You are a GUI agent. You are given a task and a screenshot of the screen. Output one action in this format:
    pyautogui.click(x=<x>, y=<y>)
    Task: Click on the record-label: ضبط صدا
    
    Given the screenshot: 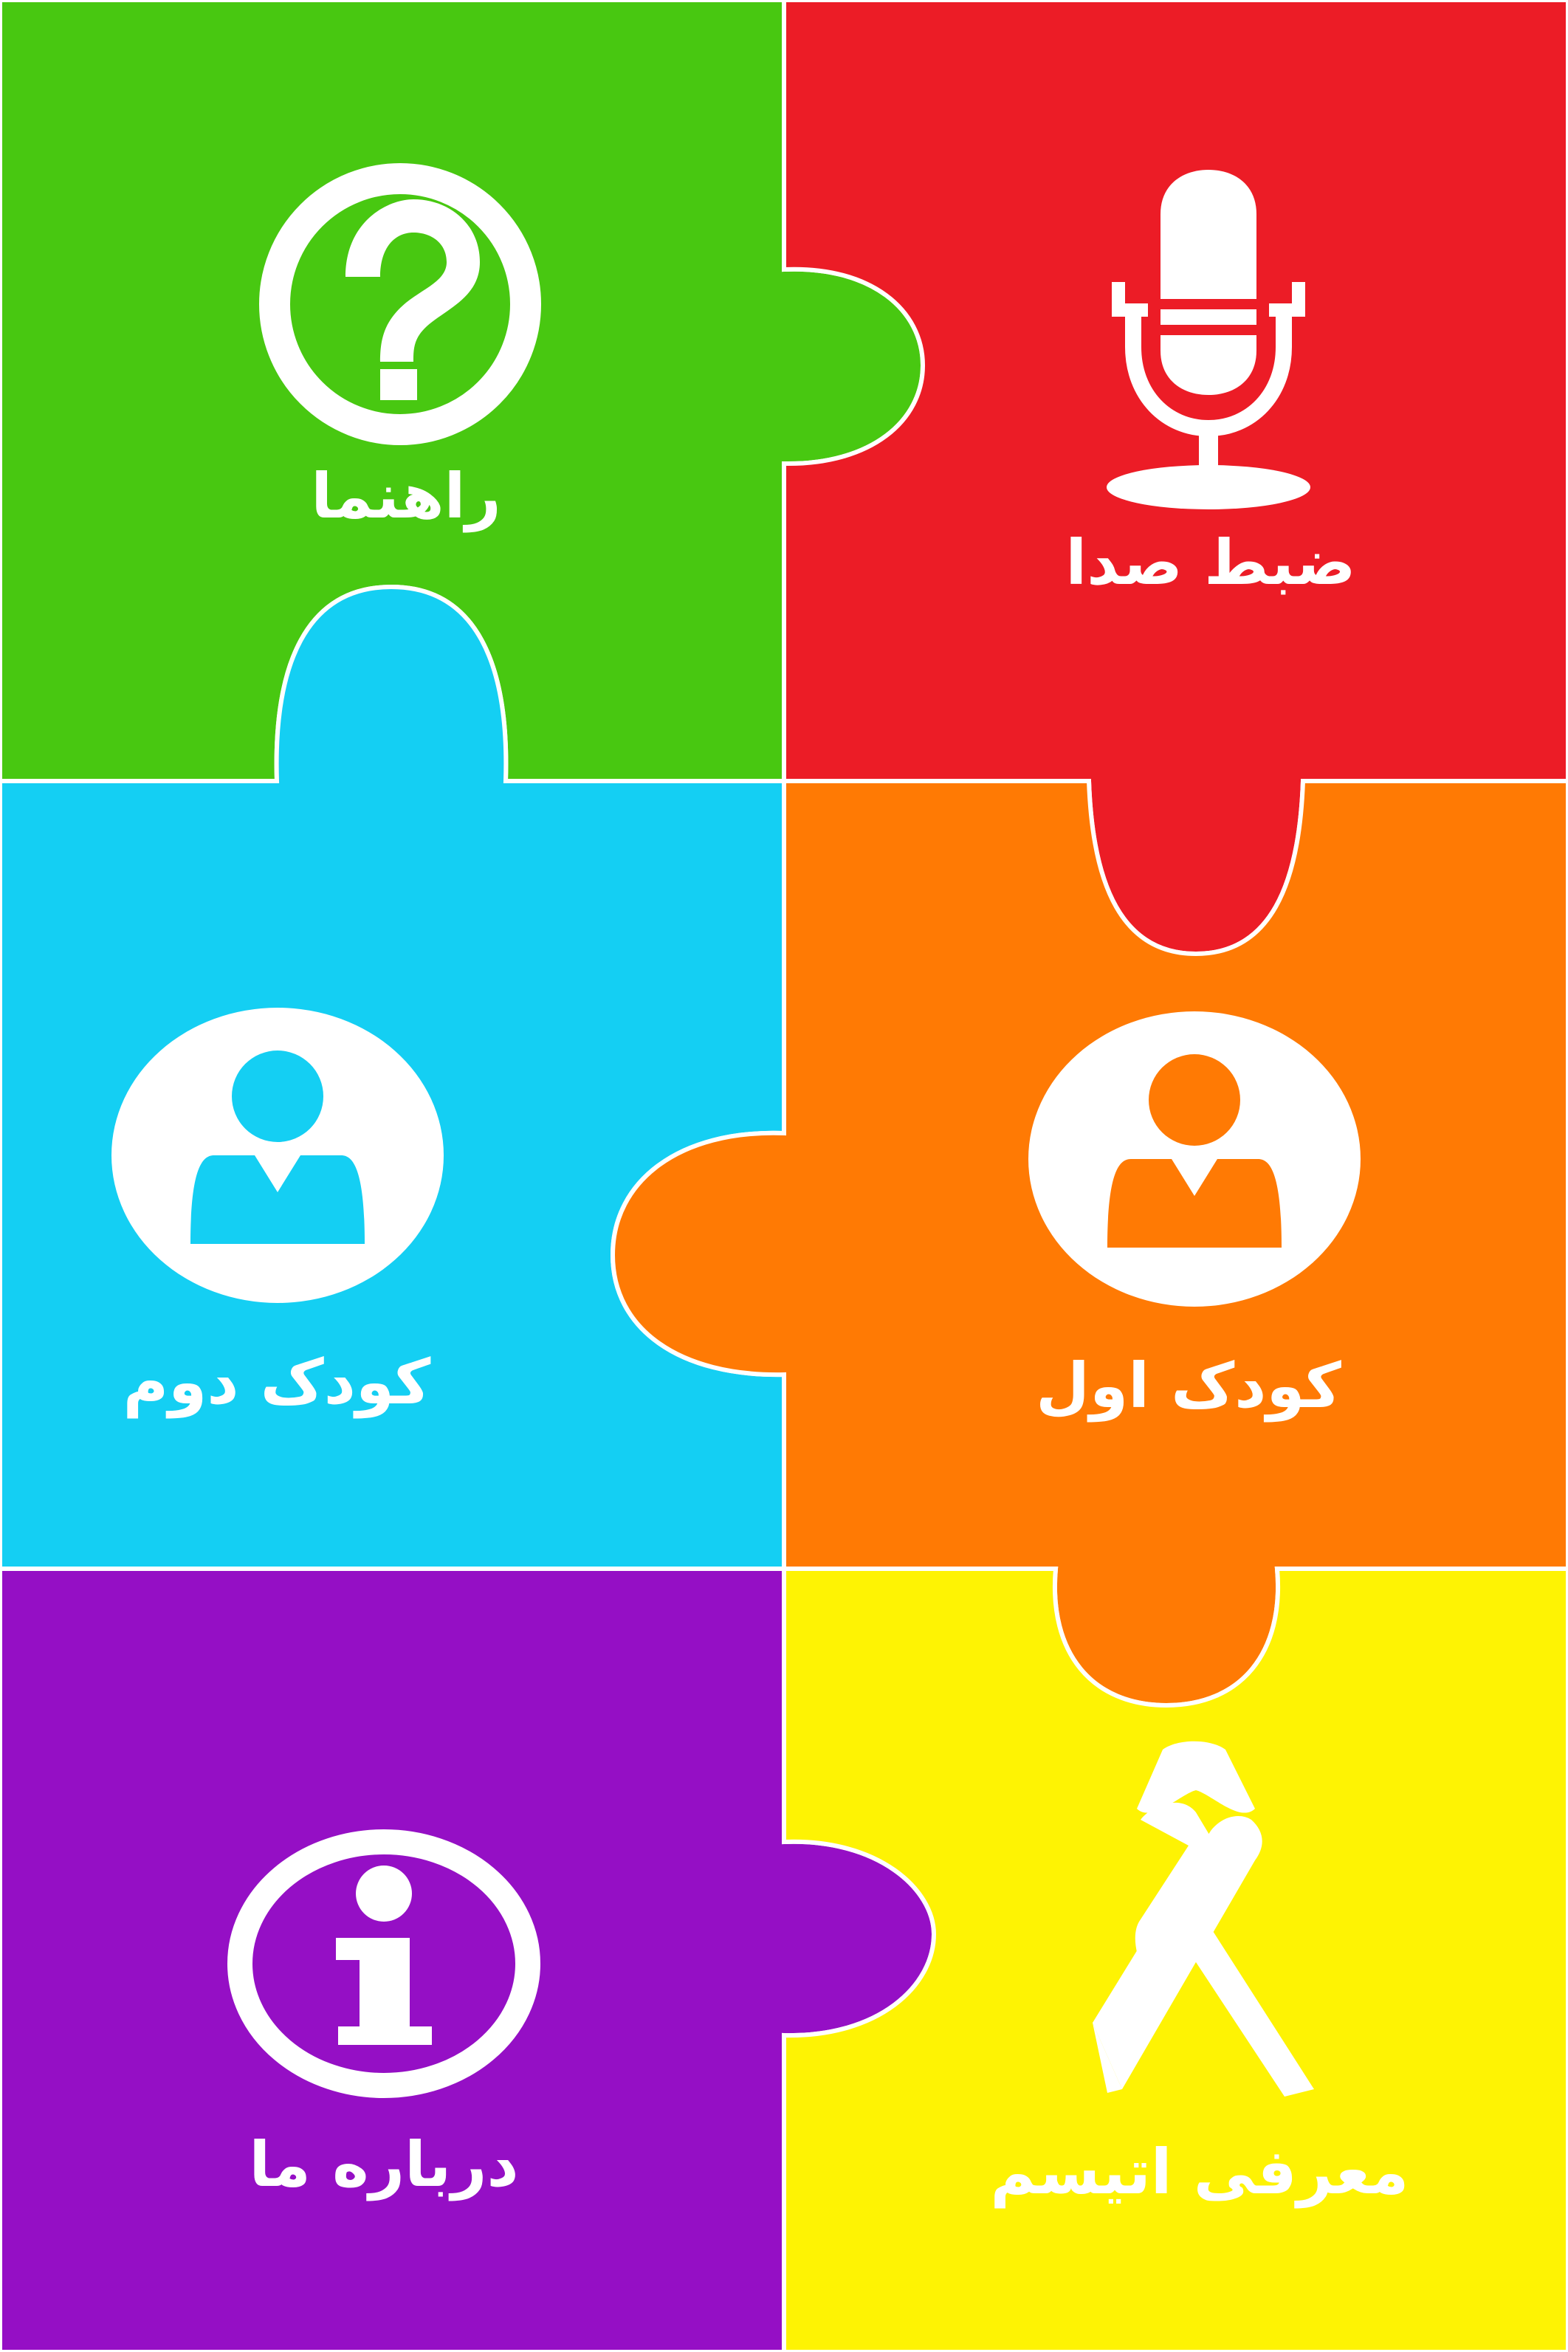 What is the action you would take?
    pyautogui.click(x=1210, y=562)
    